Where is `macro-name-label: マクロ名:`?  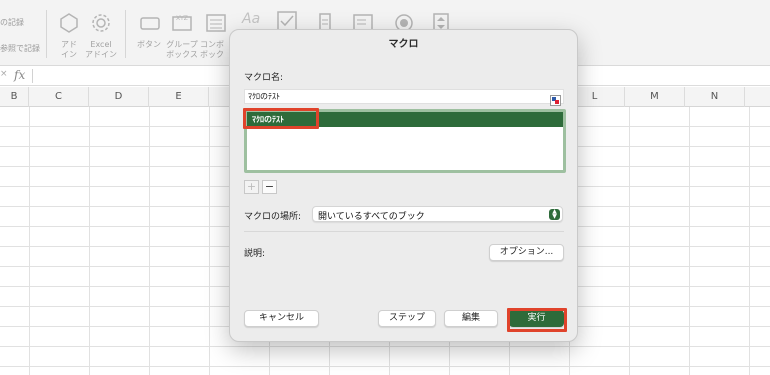
macro-name-label: マクロ名: is located at coordinates (264, 78).